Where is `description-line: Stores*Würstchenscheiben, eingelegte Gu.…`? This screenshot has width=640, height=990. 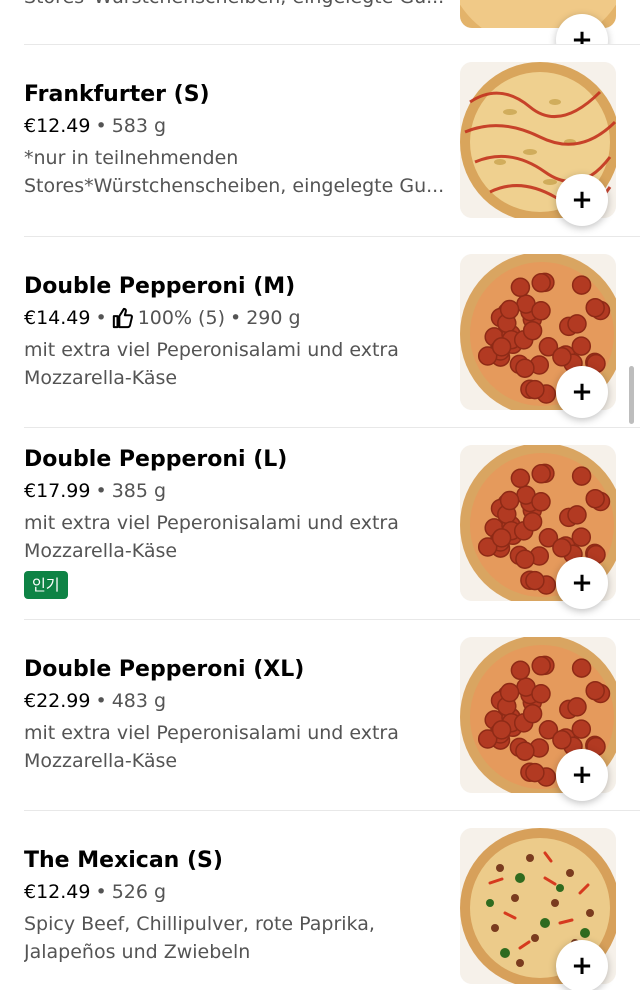
description-line: Stores*Würstchenscheiben, eingelegte Gu.… is located at coordinates (234, 186).